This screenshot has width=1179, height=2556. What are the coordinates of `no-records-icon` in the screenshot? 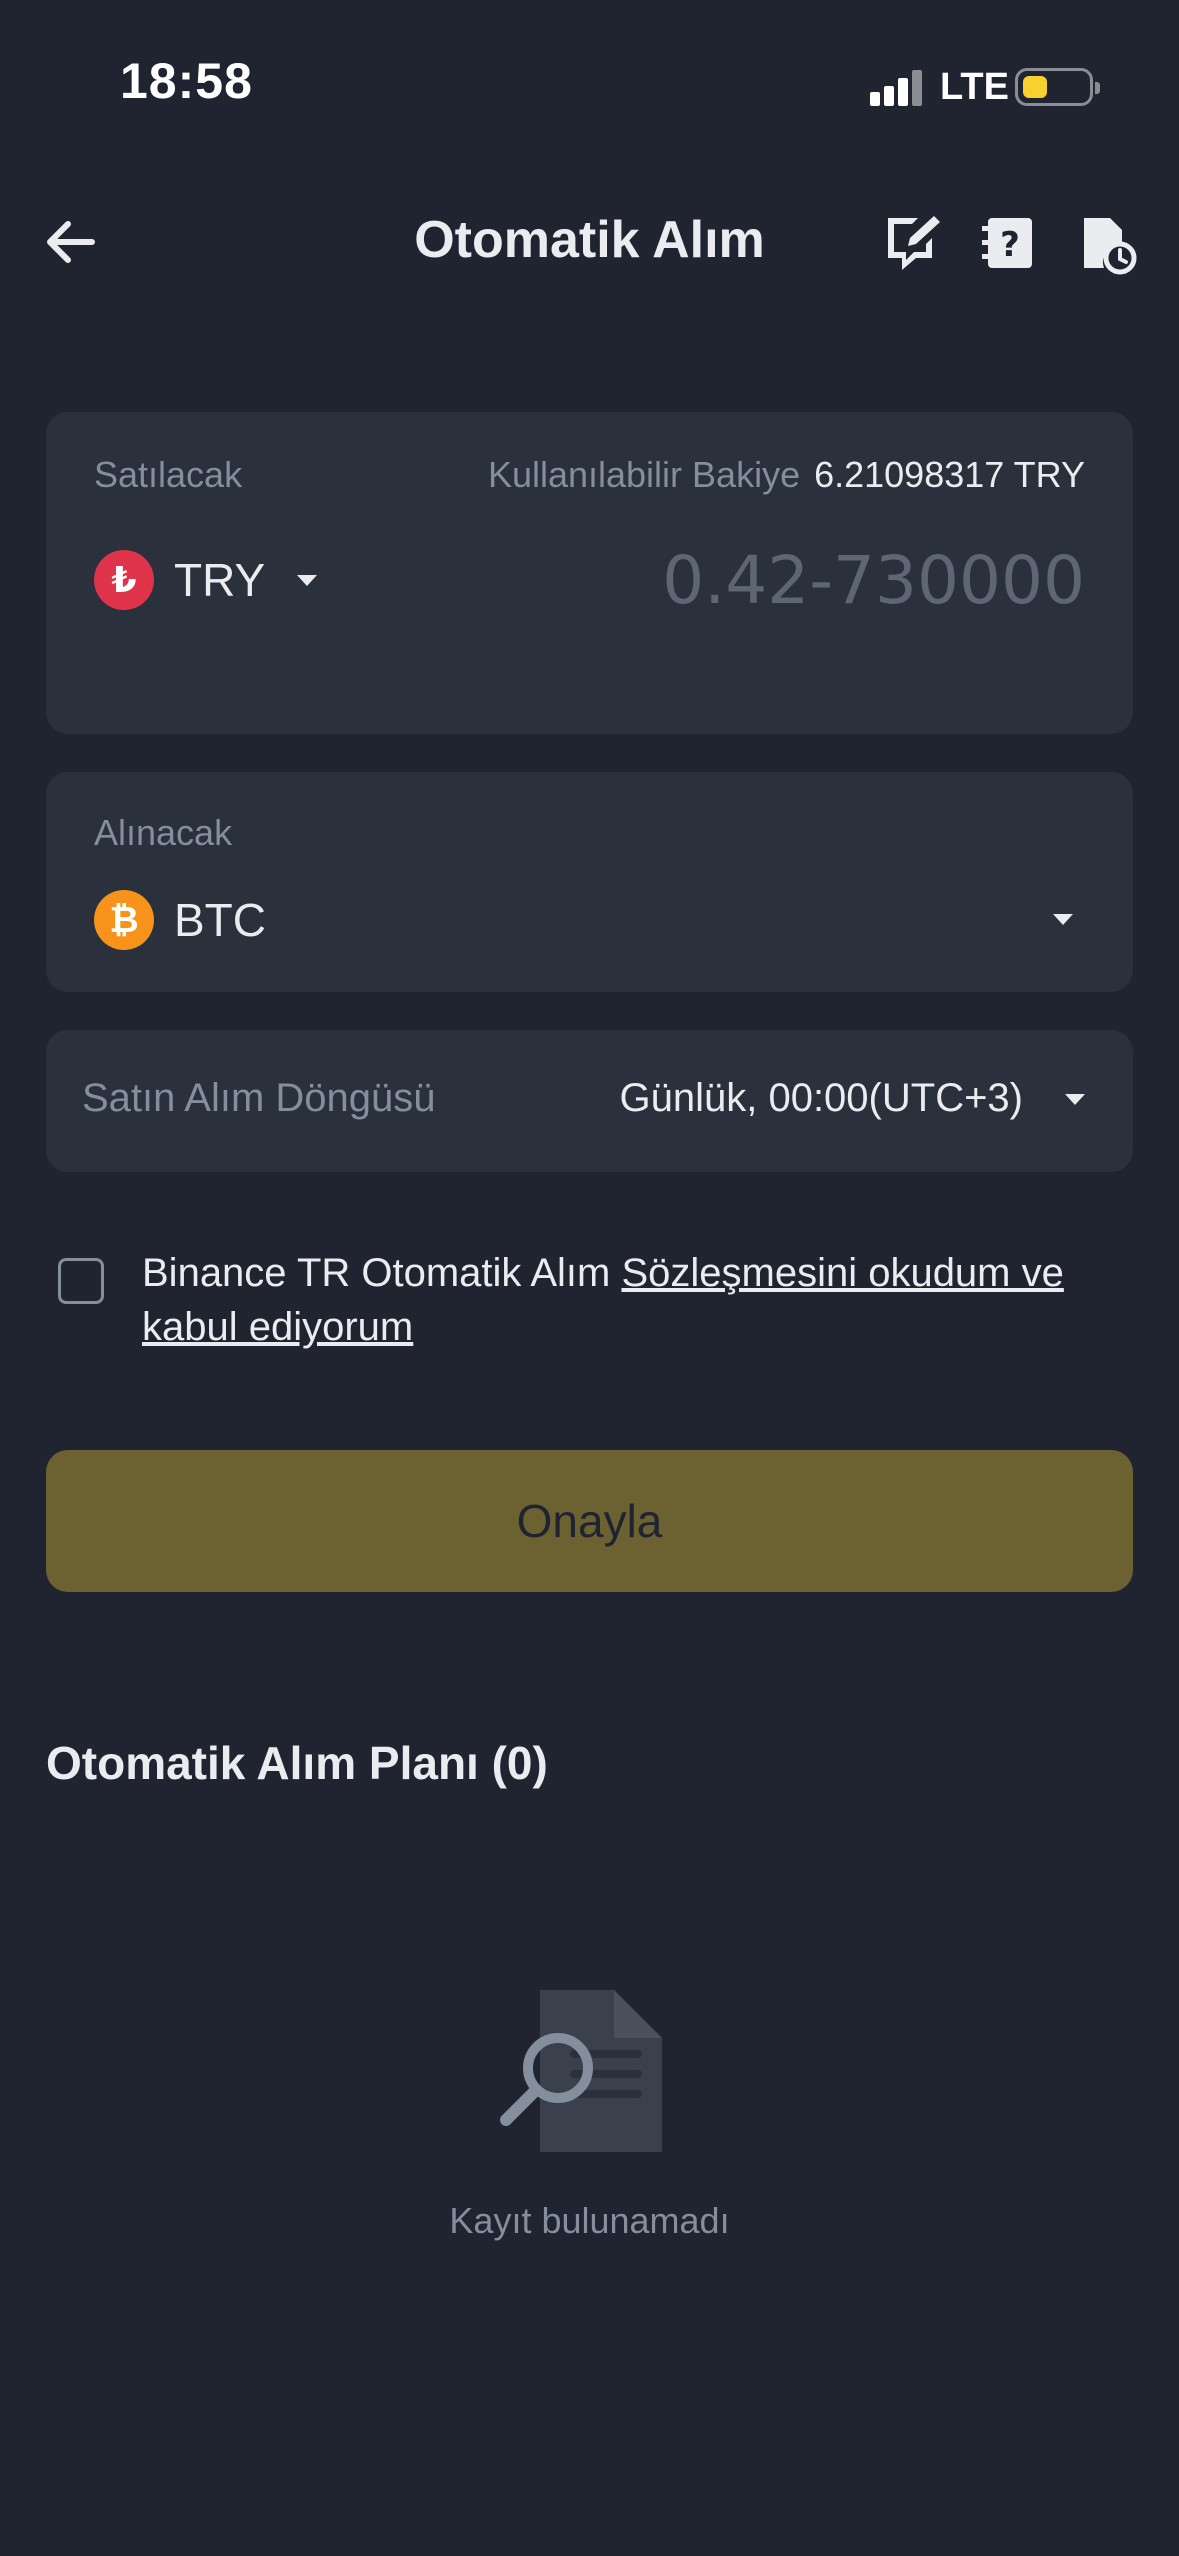 It's located at (586, 2075).